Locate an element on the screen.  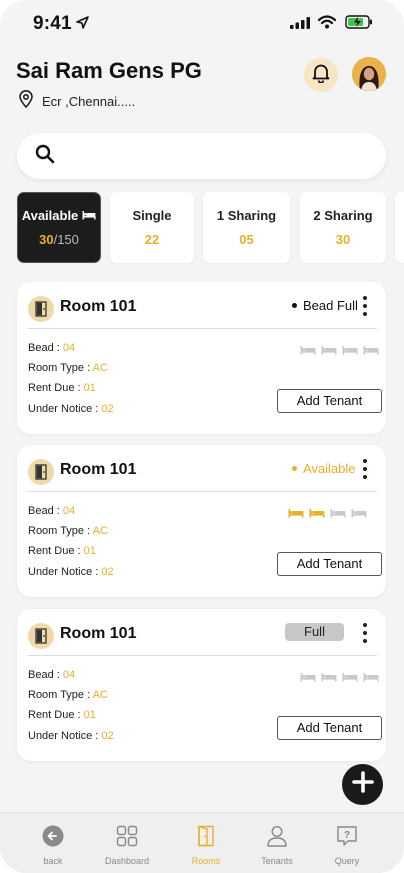
location-arrow-icon is located at coordinates (82, 25).